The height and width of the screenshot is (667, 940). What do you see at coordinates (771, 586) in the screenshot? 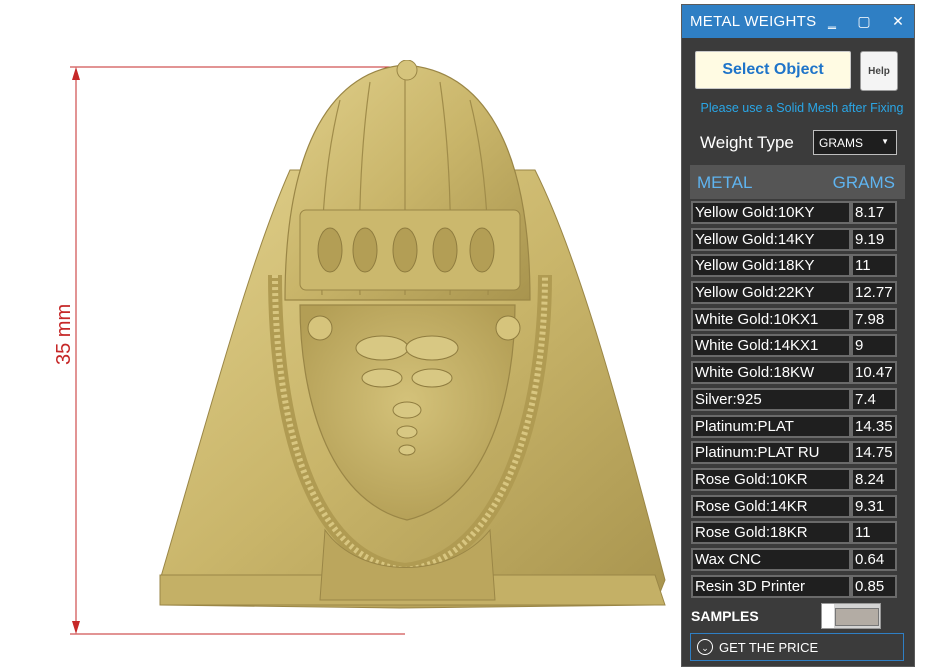
I see `metal-name-cell: Resin 3D Printer` at bounding box center [771, 586].